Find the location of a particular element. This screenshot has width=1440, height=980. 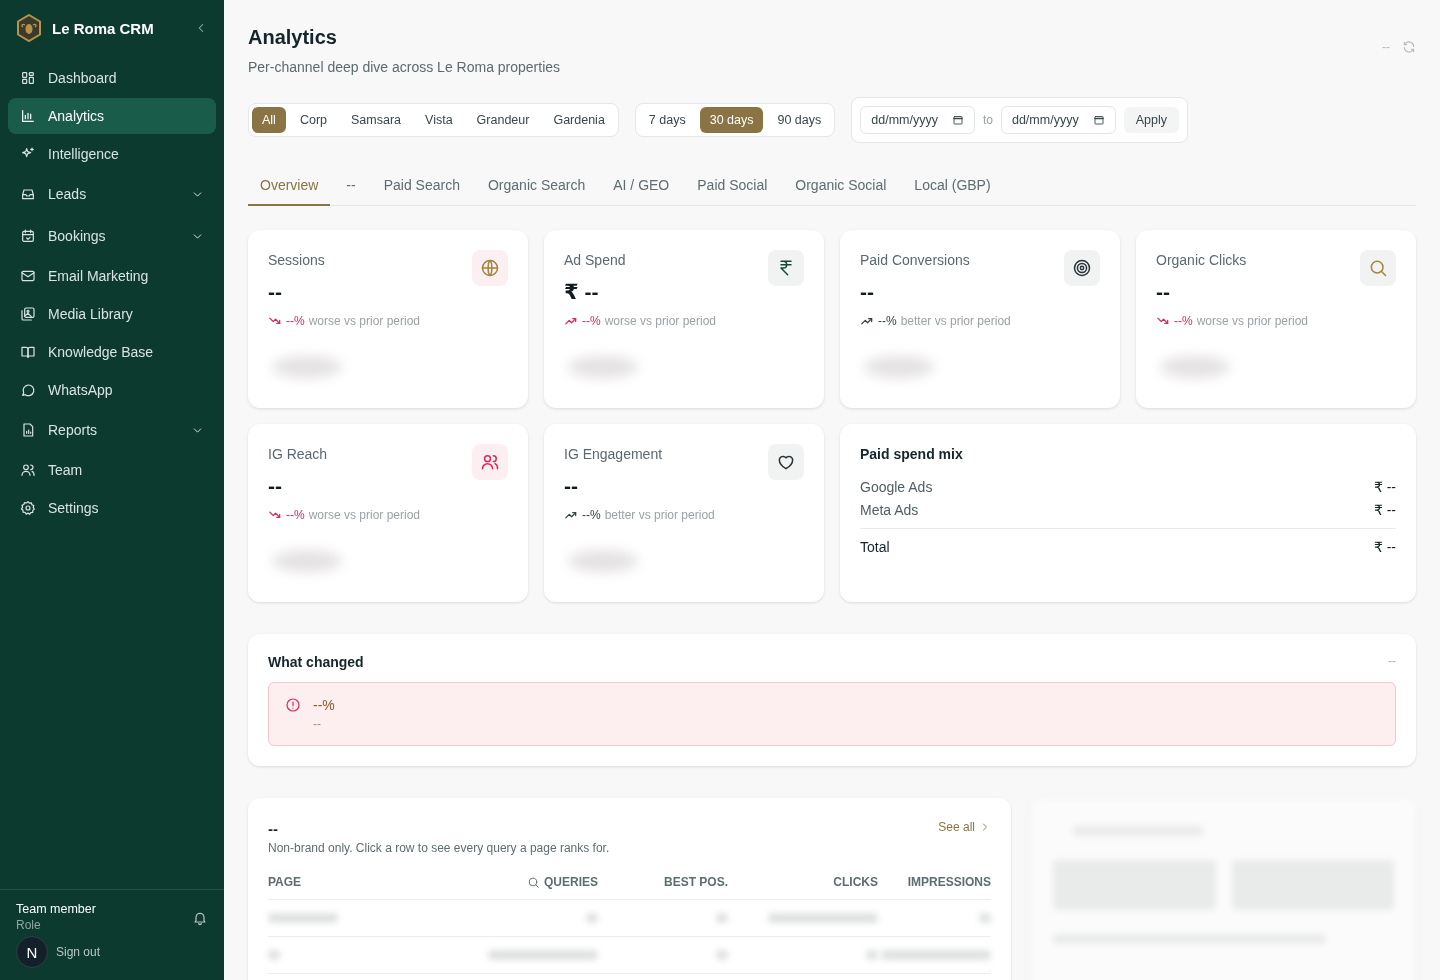

nav-item: Email Marketing is located at coordinates (112, 276).